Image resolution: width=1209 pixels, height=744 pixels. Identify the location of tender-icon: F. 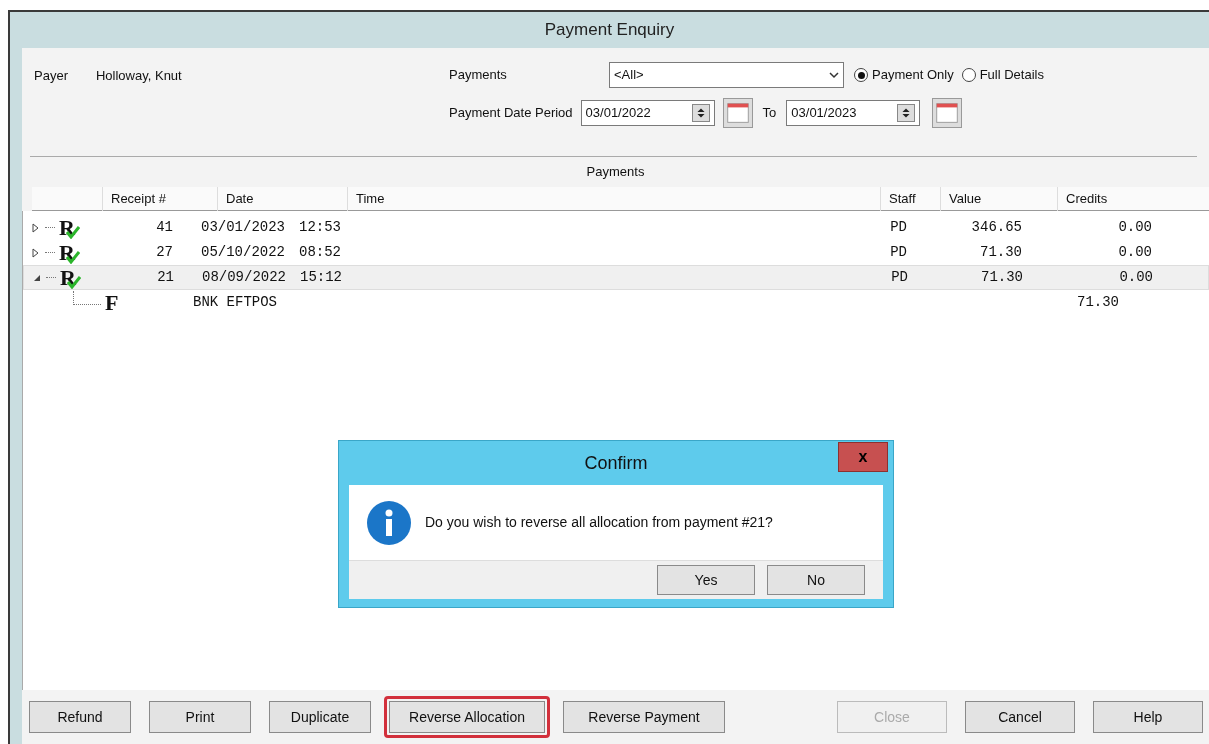
(116, 302).